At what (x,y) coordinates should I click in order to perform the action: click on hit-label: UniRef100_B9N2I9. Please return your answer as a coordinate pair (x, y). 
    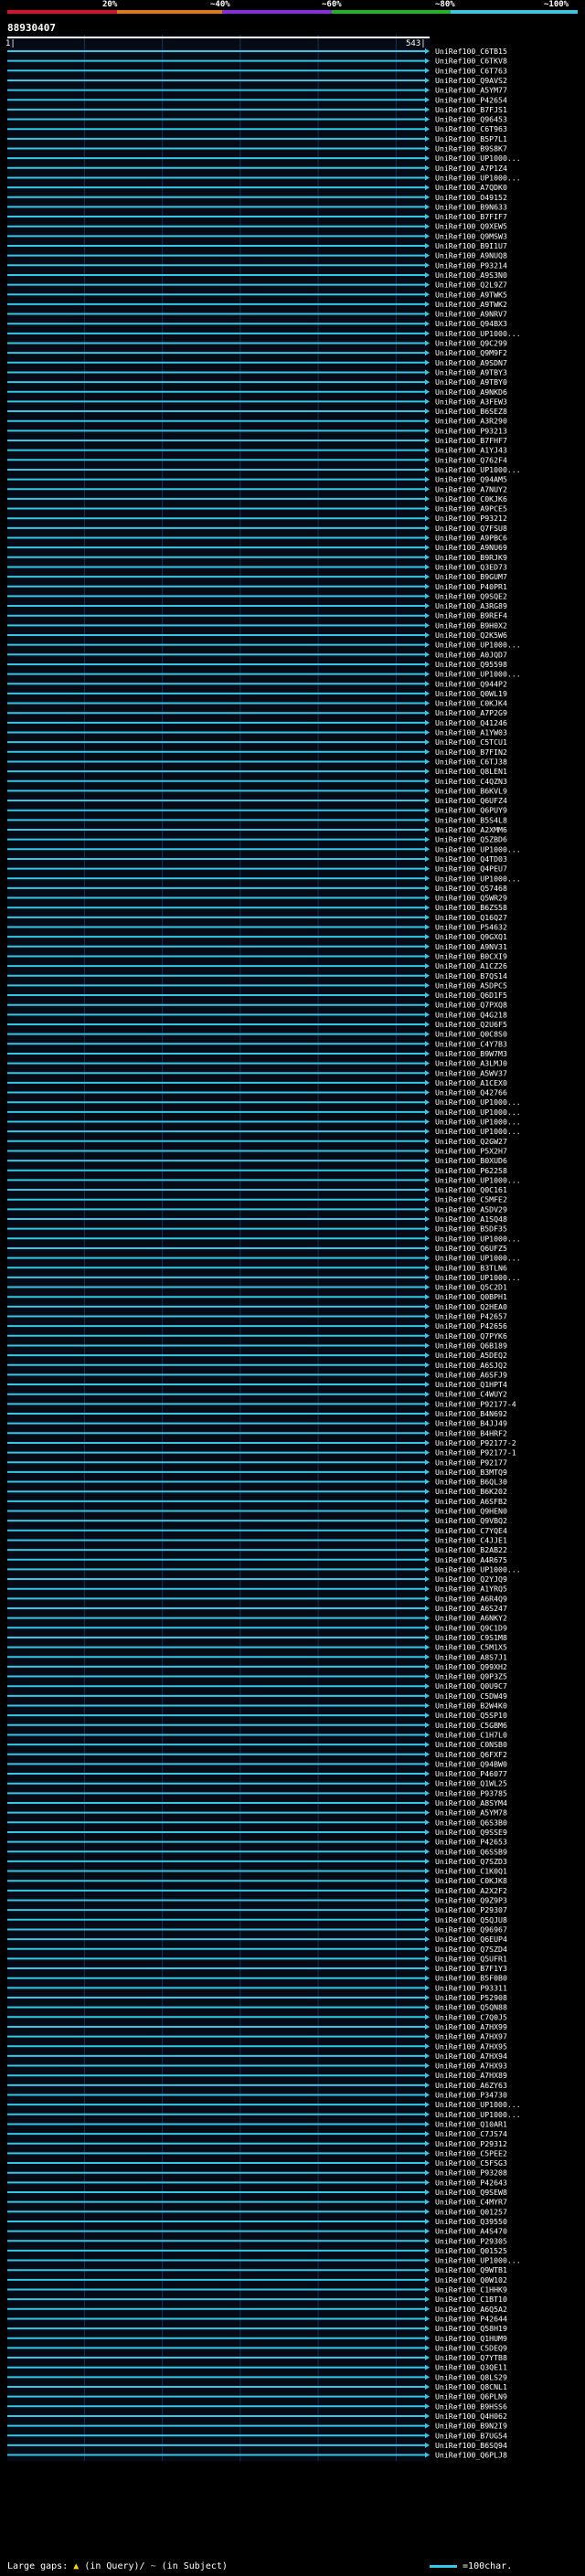
    Looking at the image, I should click on (471, 2426).